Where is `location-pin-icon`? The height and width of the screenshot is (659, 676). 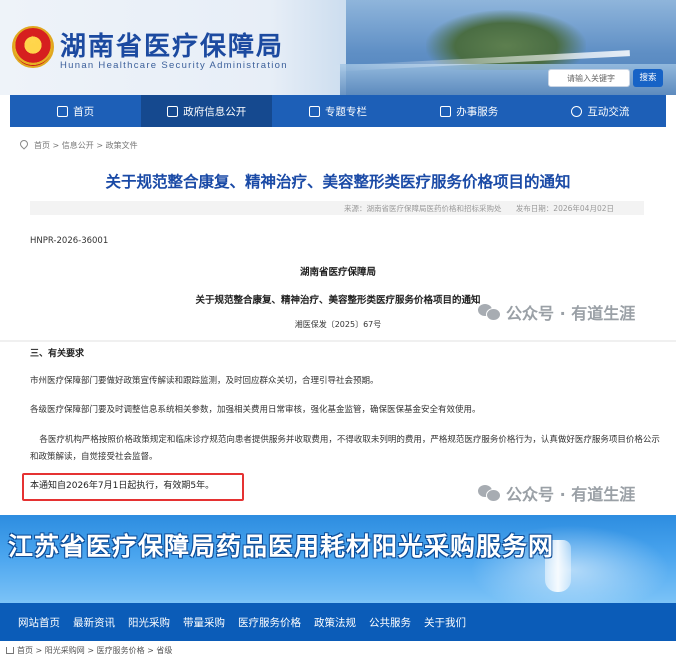 location-pin-icon is located at coordinates (24, 144).